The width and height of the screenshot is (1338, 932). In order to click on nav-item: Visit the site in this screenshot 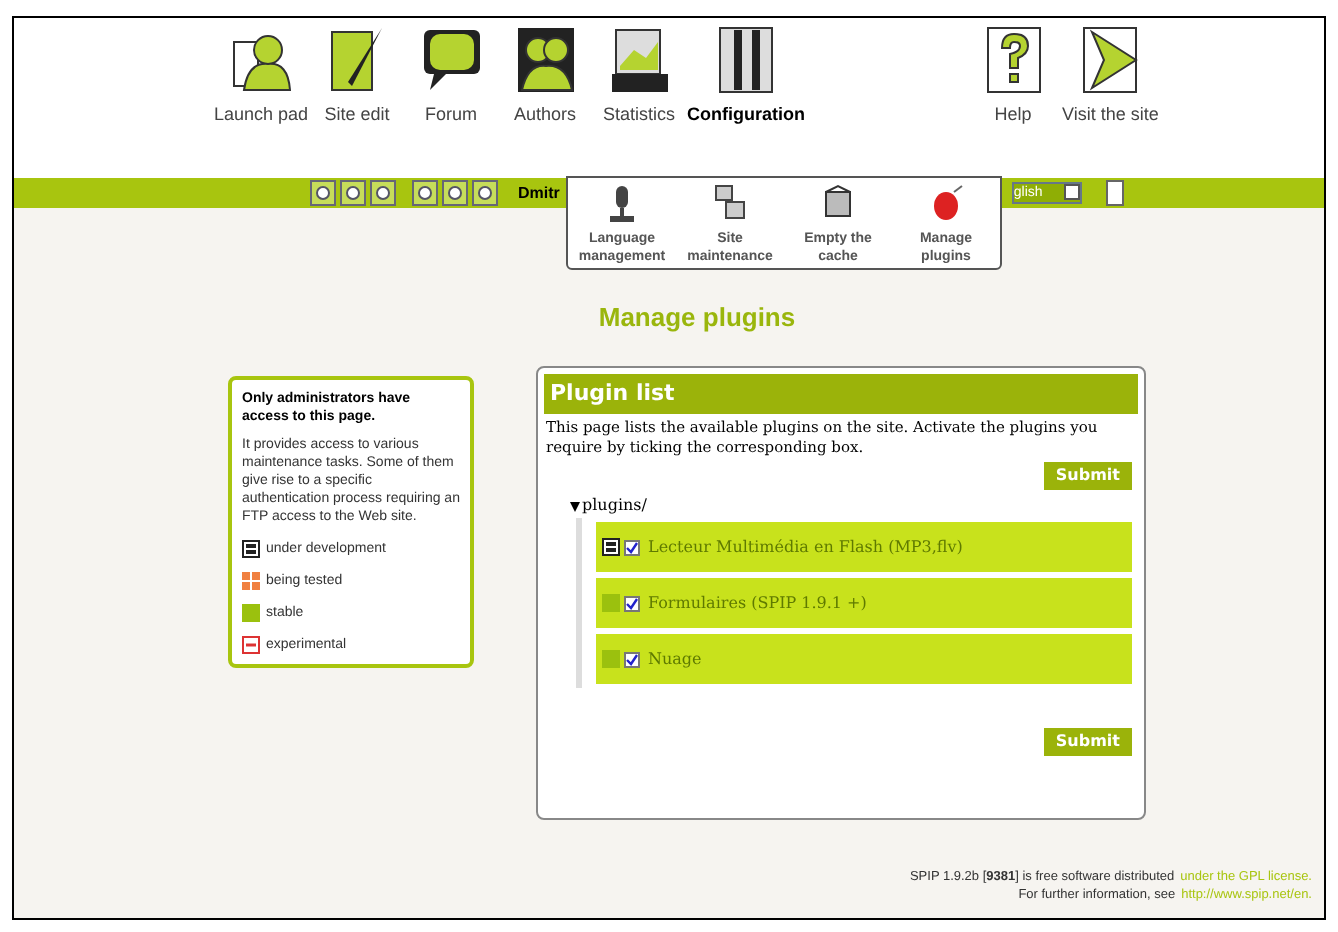, I will do `click(1110, 75)`.